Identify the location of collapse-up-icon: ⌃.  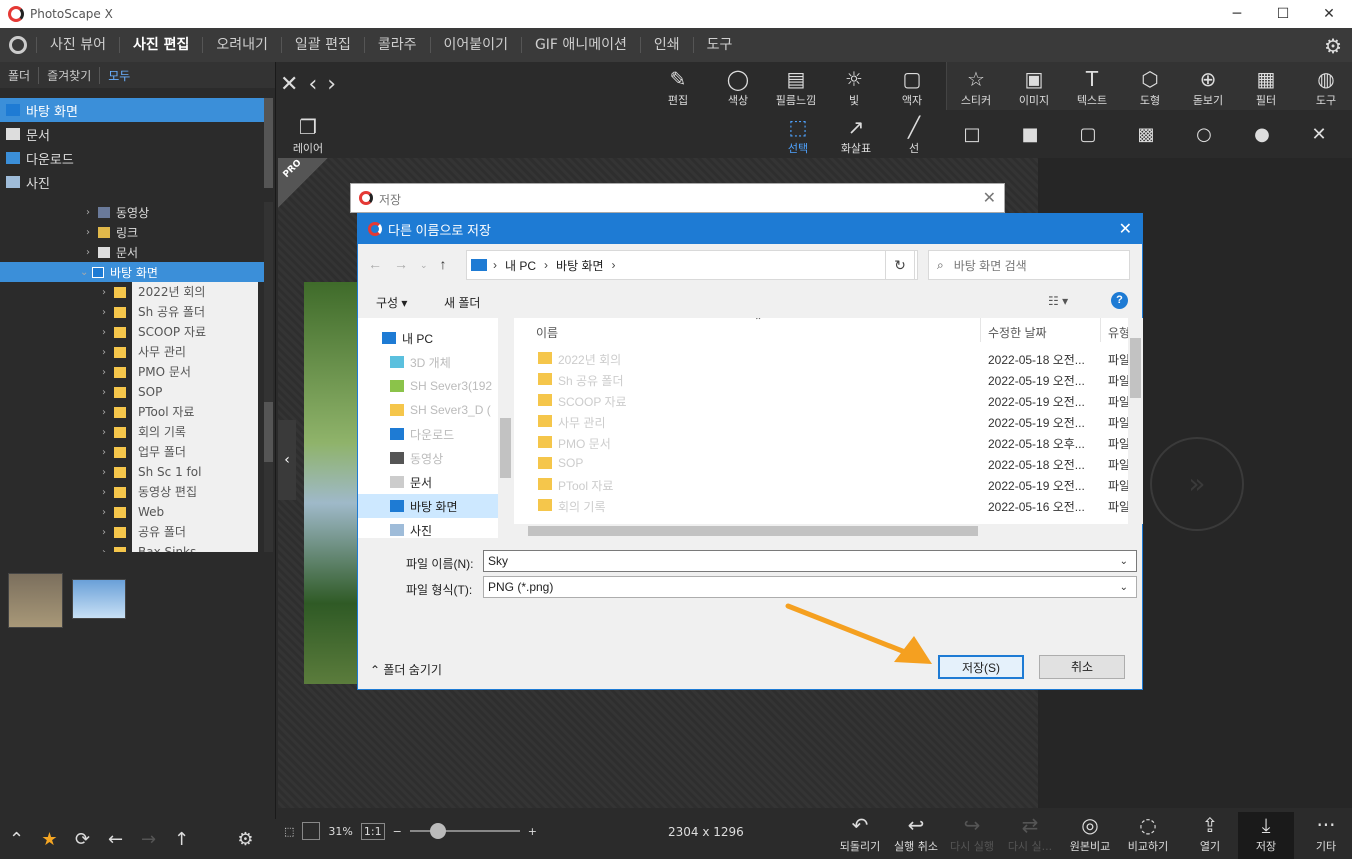
(16, 839).